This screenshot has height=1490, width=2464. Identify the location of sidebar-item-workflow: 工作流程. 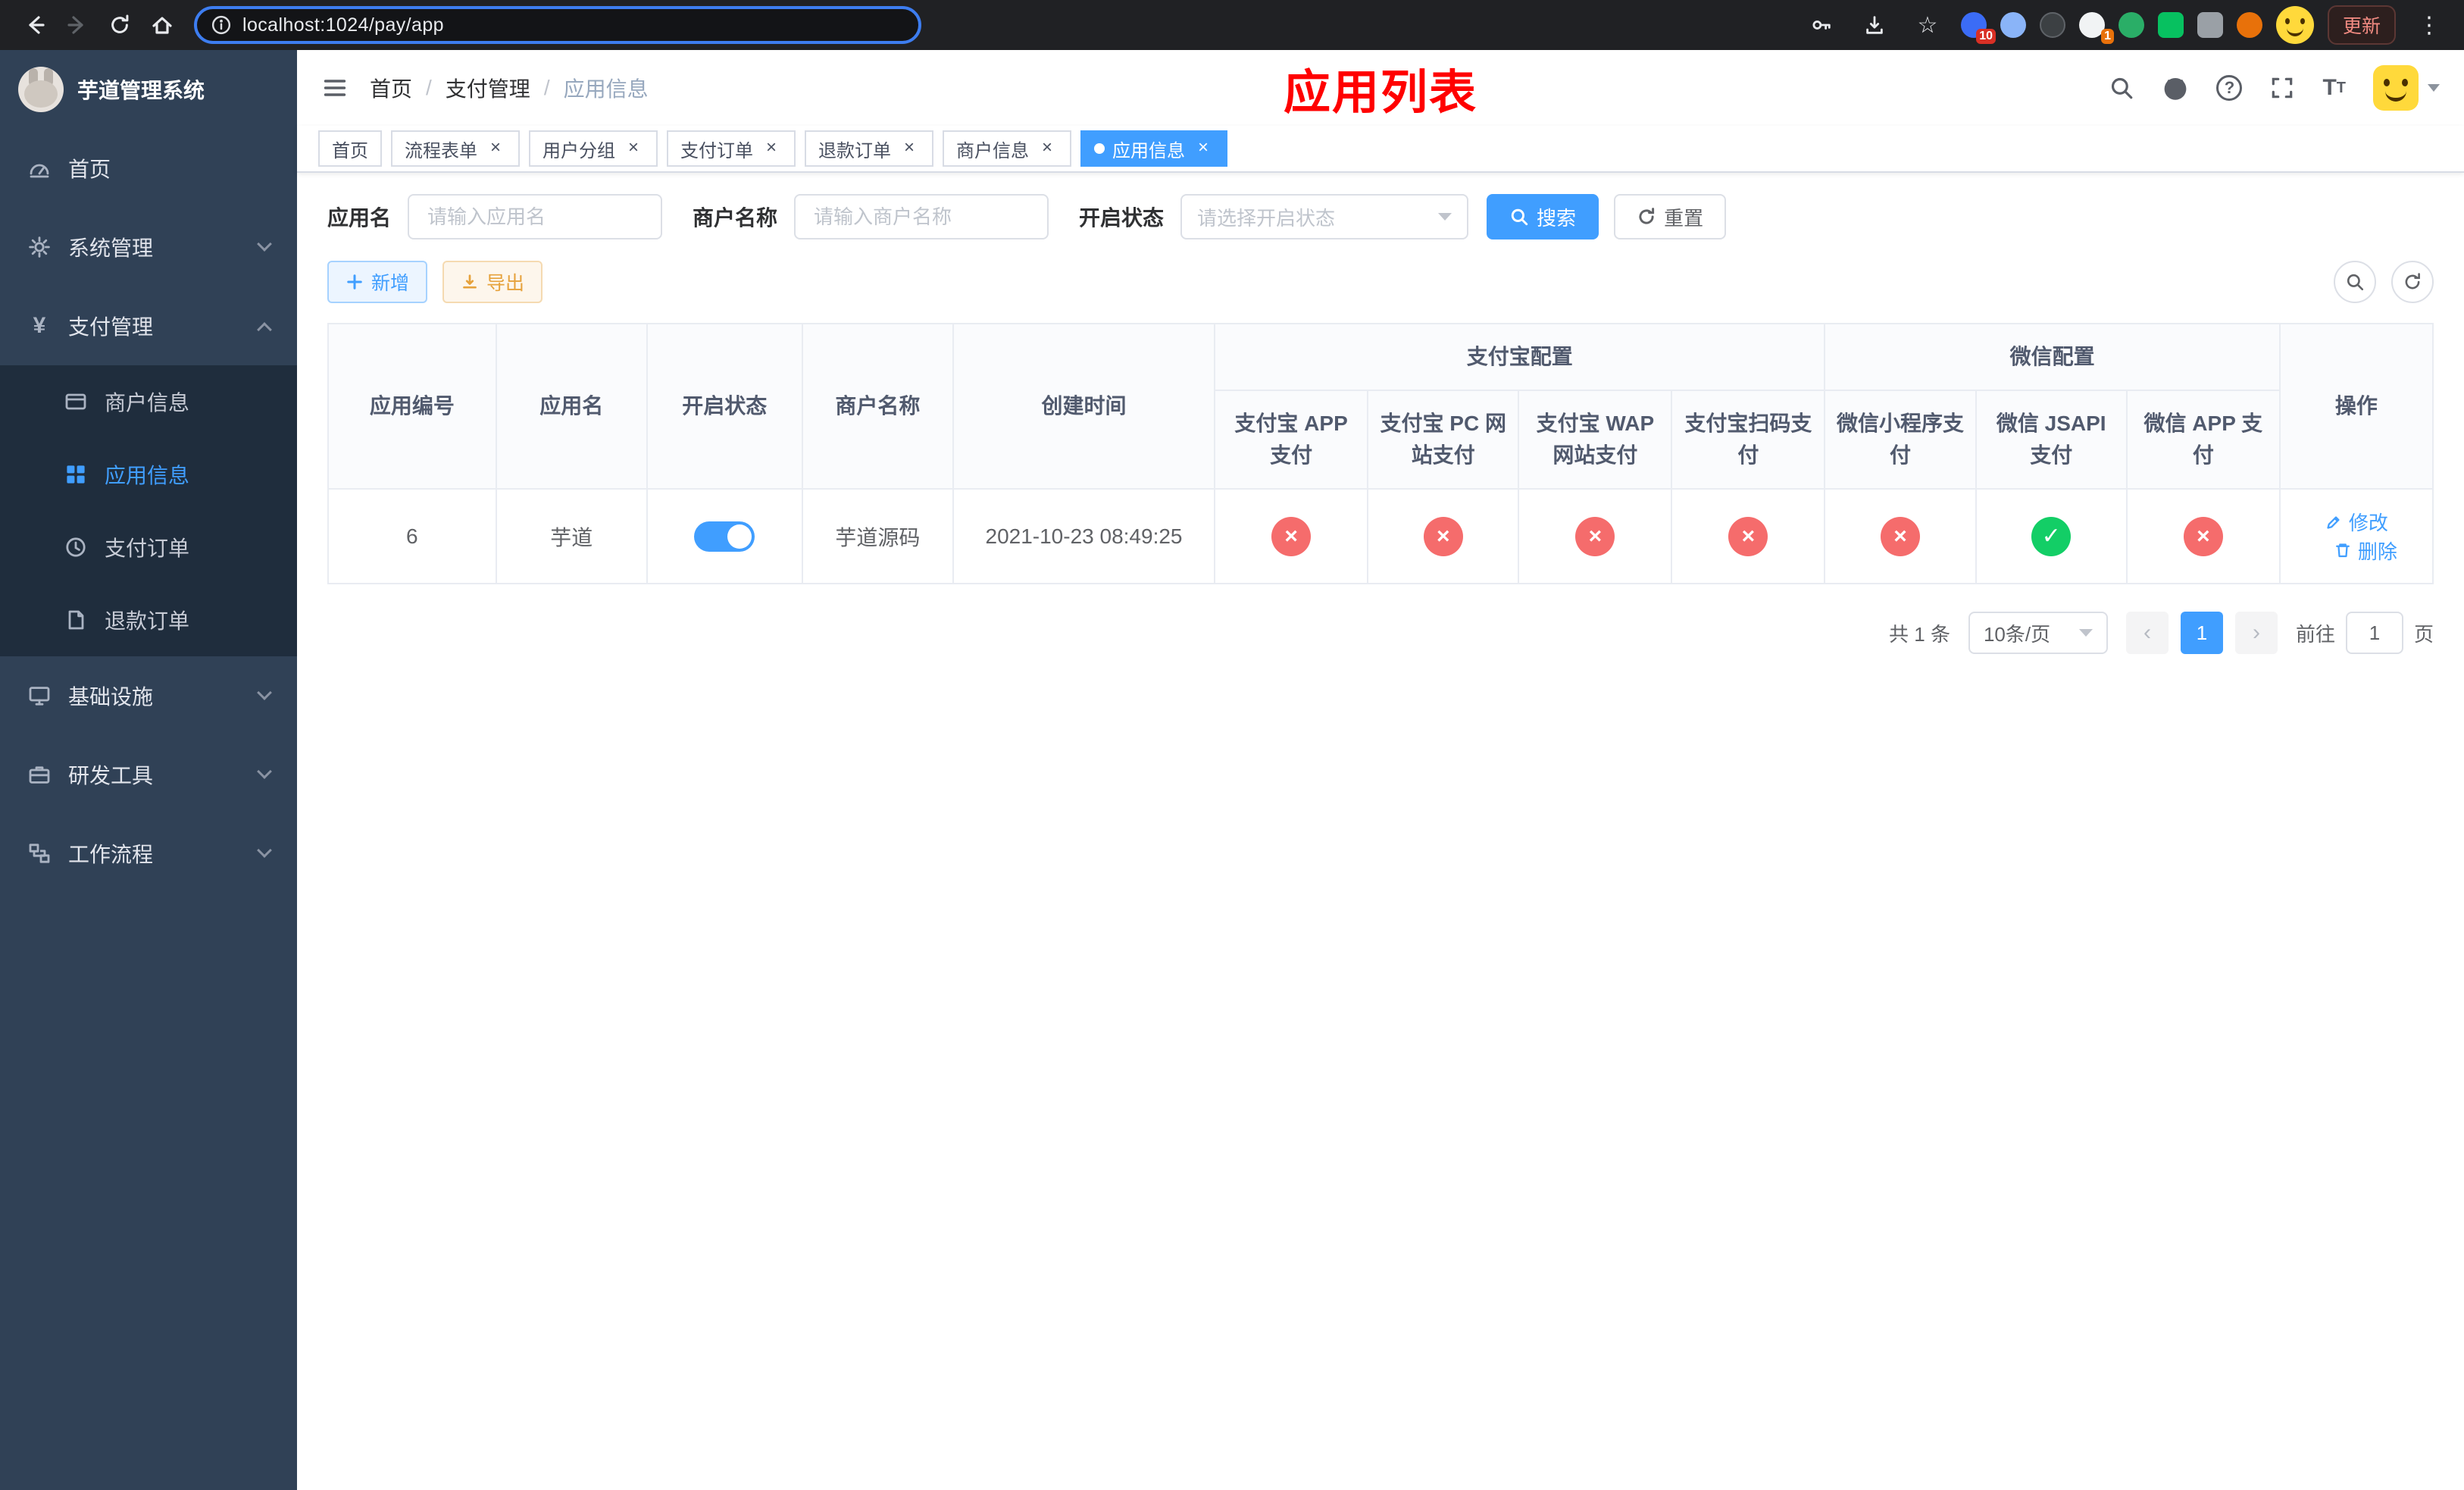
(148, 853).